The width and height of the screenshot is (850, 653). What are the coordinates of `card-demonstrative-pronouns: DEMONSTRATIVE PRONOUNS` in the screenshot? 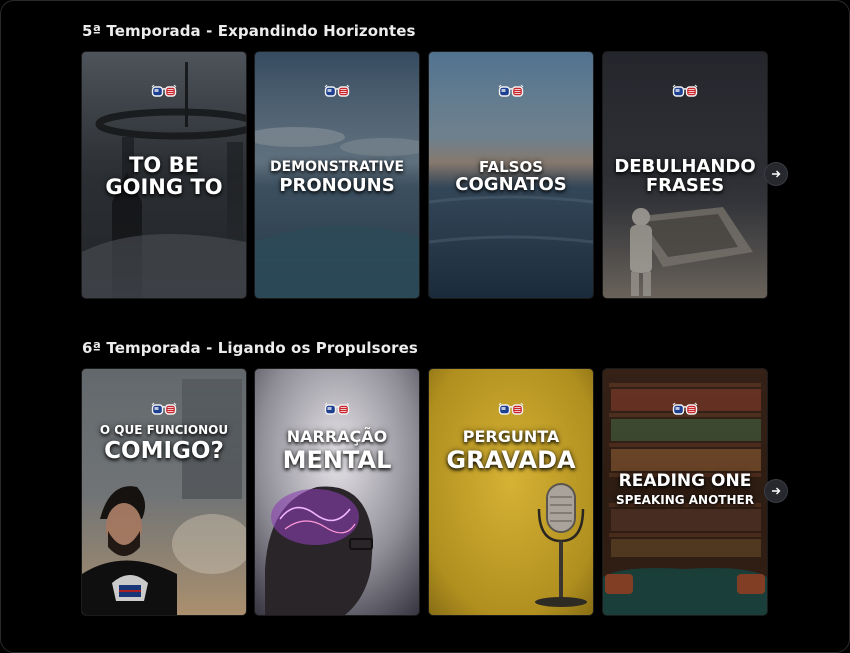 It's located at (337, 175).